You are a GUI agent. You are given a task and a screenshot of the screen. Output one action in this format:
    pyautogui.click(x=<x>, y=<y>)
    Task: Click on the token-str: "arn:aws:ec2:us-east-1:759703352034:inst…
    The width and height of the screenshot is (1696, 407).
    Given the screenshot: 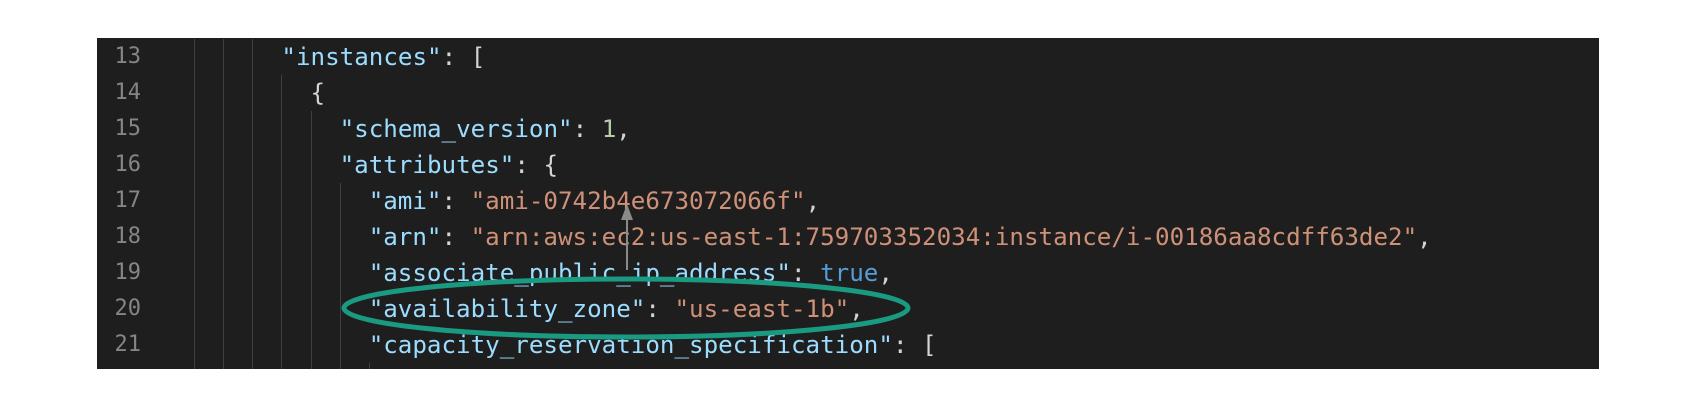 What is the action you would take?
    pyautogui.click(x=944, y=237)
    